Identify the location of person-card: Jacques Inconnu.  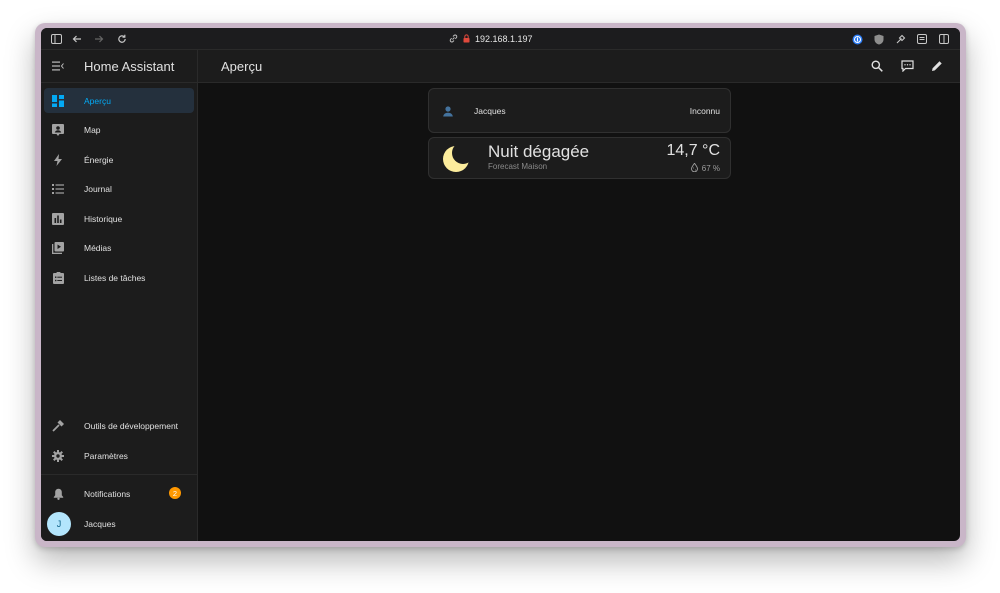
(579, 110).